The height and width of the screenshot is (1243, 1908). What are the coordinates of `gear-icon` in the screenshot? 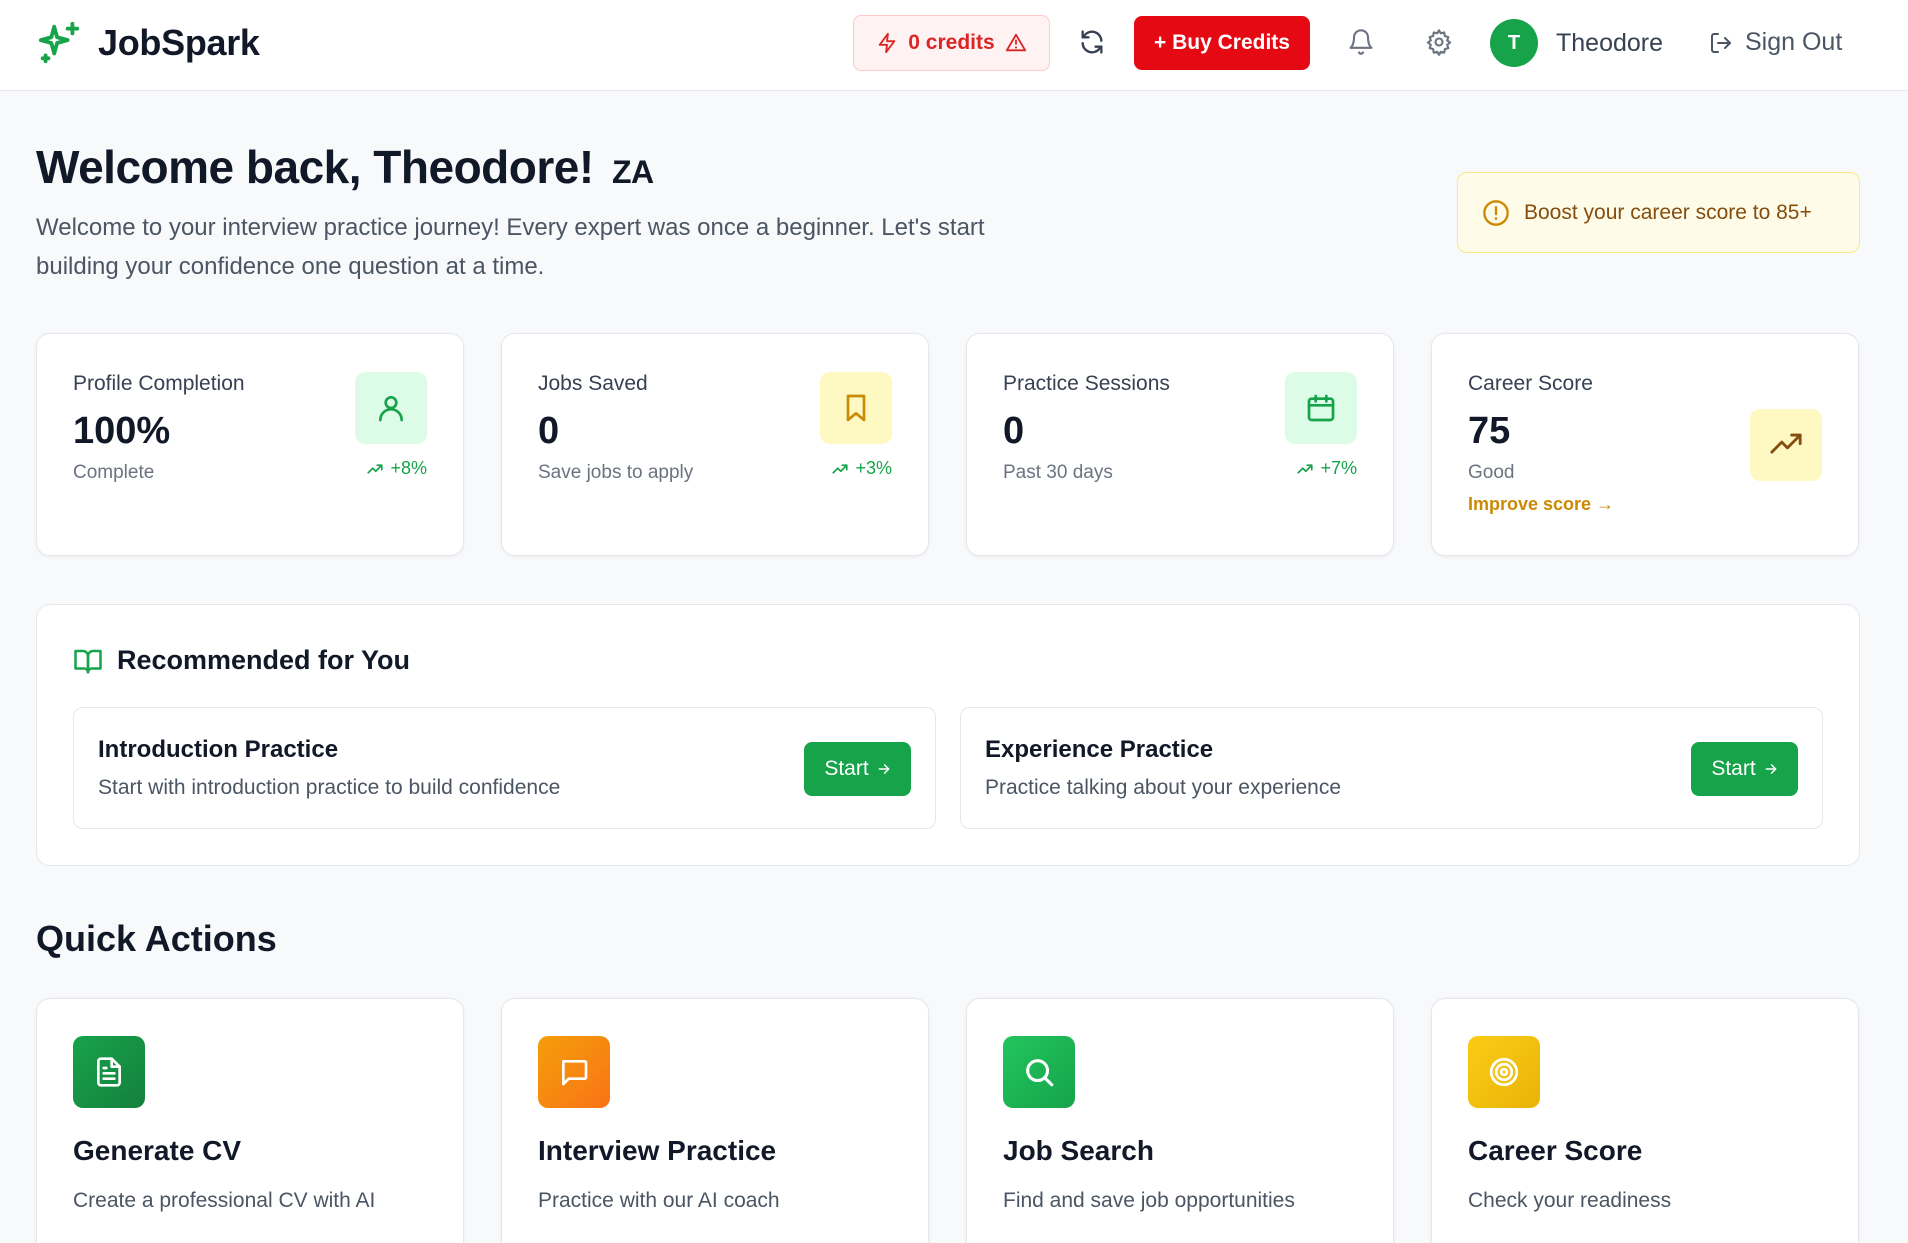 It's located at (1440, 42).